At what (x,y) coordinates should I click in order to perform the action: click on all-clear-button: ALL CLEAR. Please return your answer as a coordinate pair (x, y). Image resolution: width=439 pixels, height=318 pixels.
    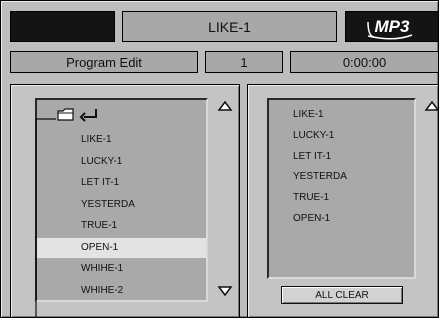
    Looking at the image, I should click on (342, 295).